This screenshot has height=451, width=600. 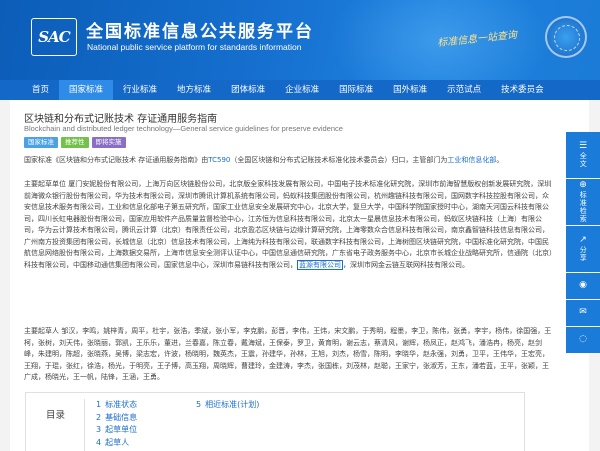 I want to click on toc-divider, so click(x=84, y=425).